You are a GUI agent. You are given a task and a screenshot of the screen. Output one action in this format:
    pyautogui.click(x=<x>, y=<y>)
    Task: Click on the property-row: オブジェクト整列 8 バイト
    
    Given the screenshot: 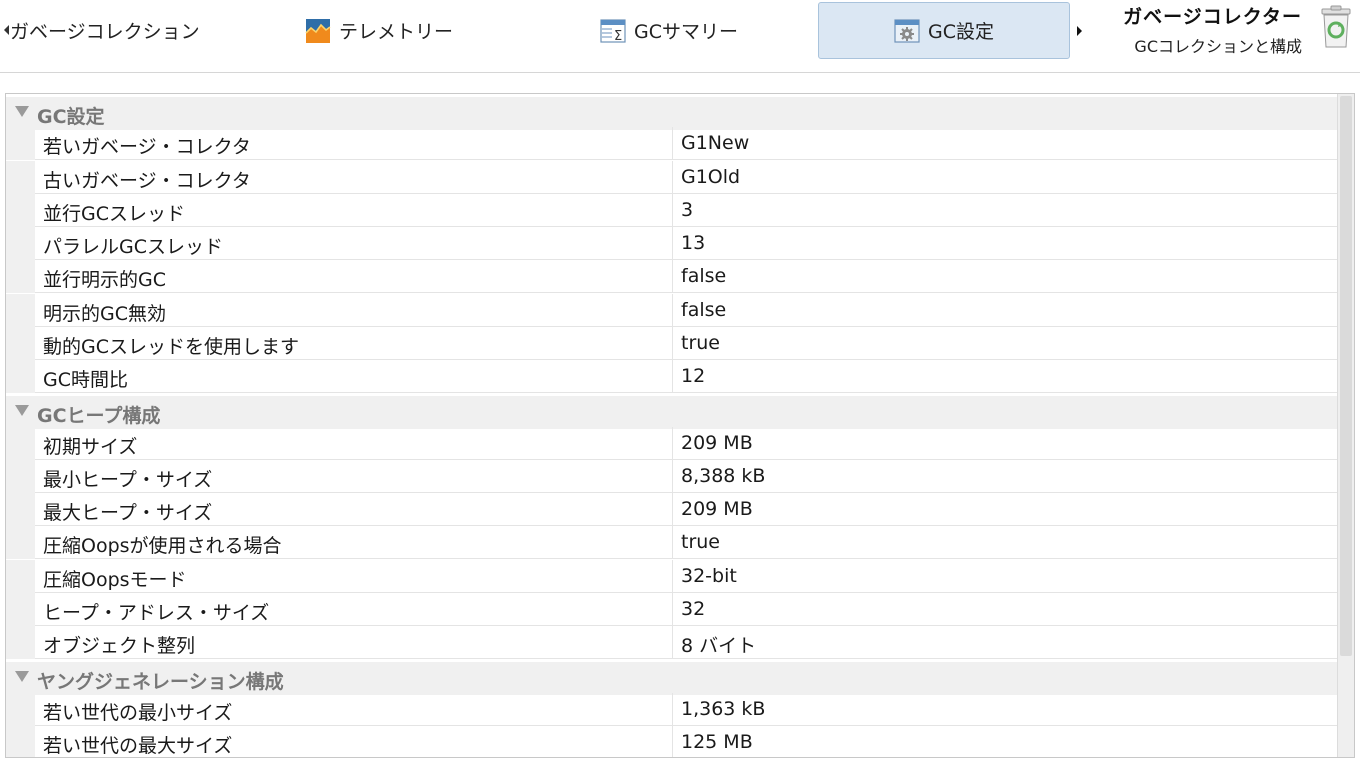 What is the action you would take?
    pyautogui.click(x=671, y=642)
    